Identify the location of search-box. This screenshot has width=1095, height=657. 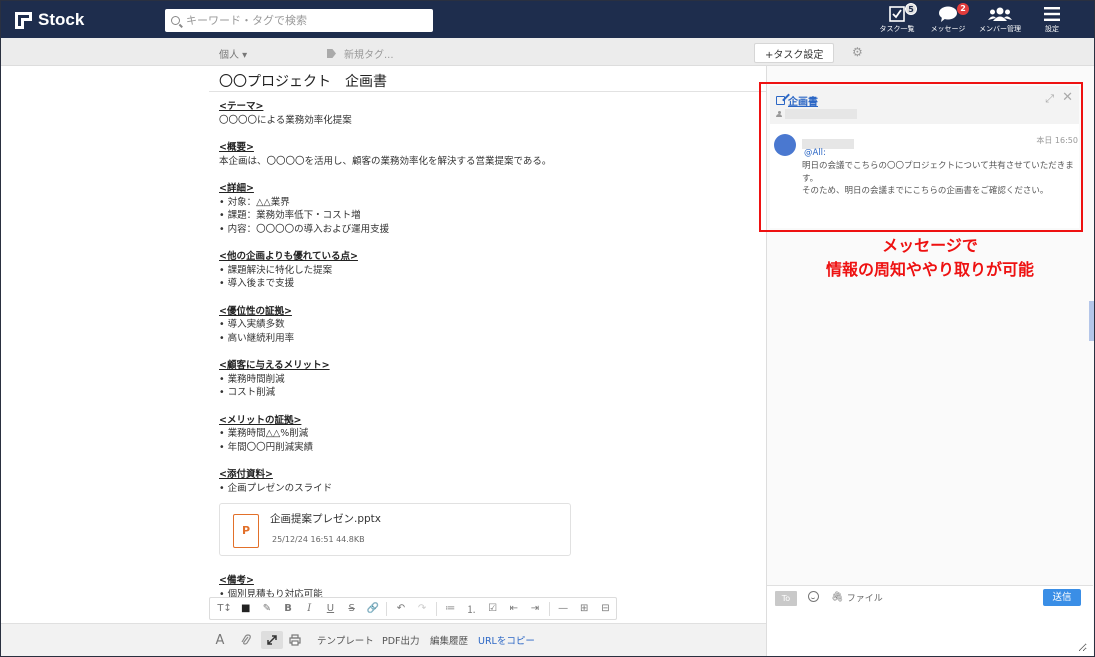
(299, 20).